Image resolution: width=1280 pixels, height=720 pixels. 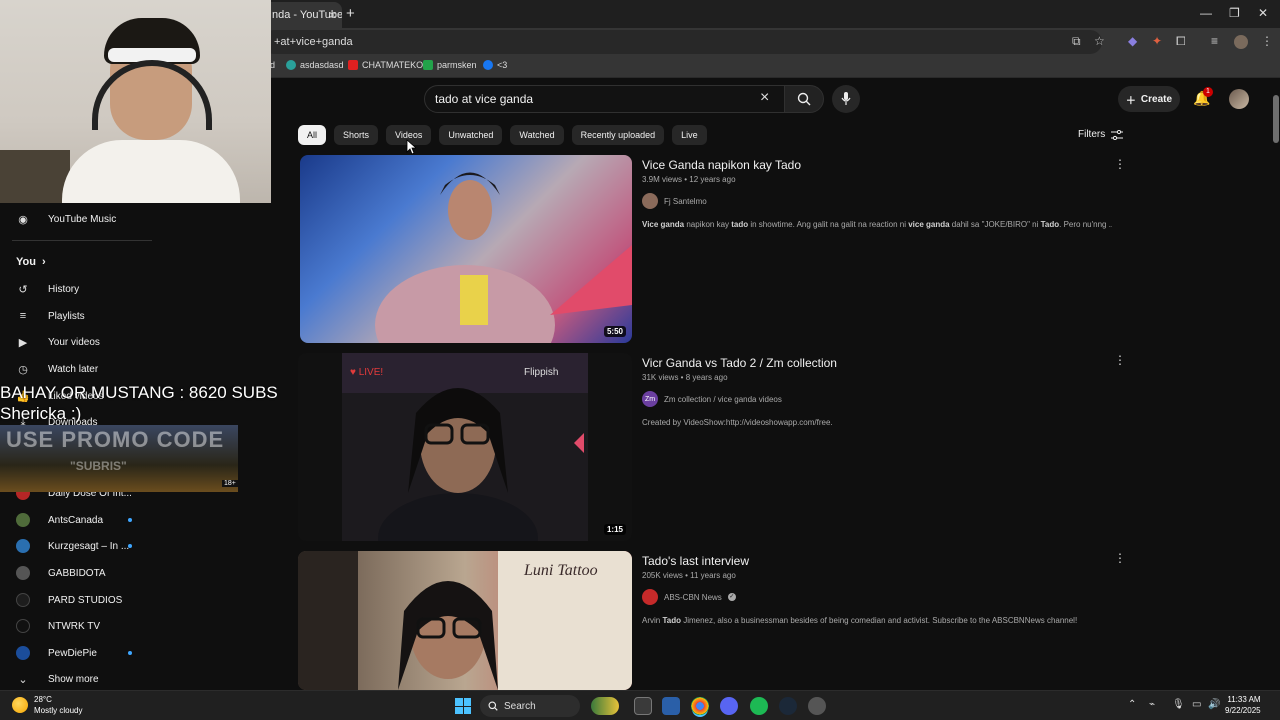 What do you see at coordinates (689, 135) in the screenshot?
I see `chip-live: Live` at bounding box center [689, 135].